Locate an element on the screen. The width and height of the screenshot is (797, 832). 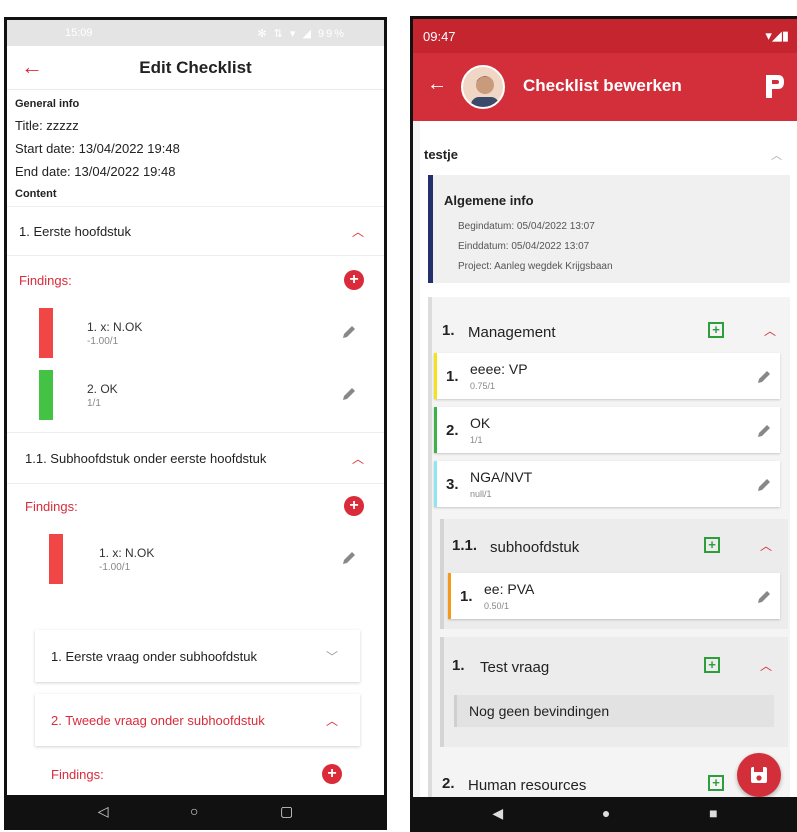
question-title: ee: PVA is located at coordinates (509, 589).